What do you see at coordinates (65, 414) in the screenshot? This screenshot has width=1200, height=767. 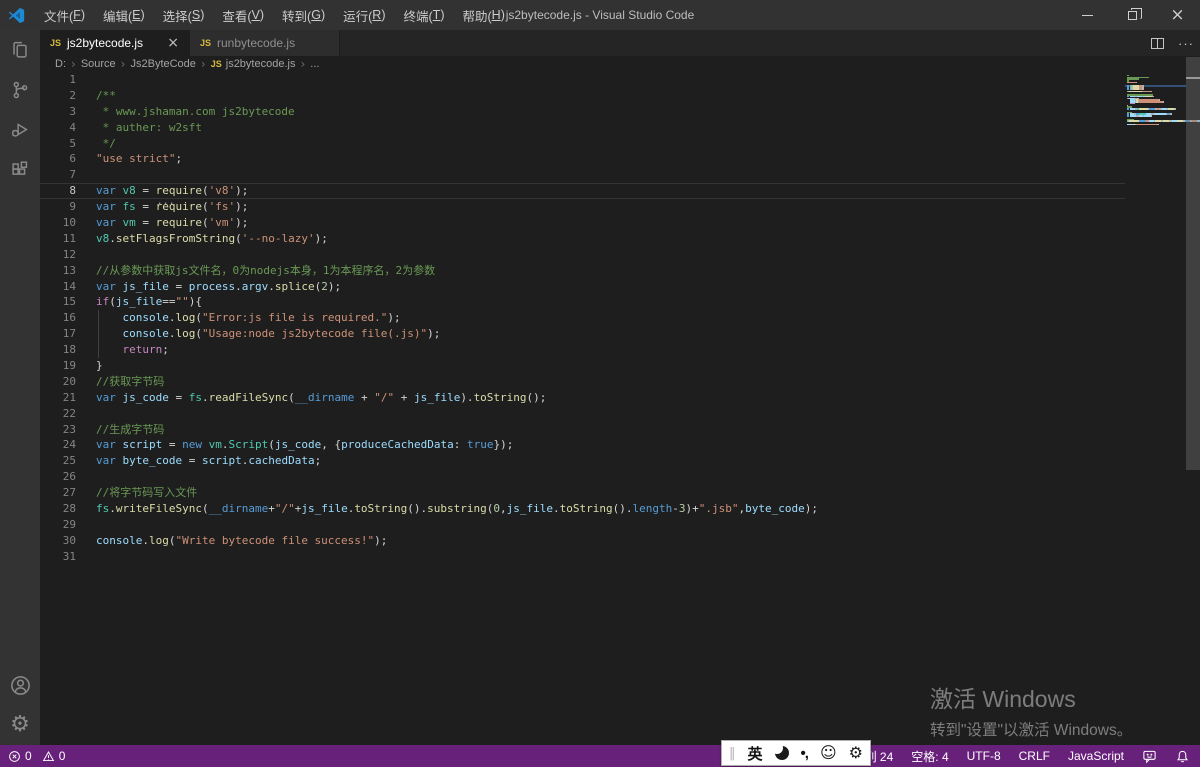 I see `line-number: 22` at bounding box center [65, 414].